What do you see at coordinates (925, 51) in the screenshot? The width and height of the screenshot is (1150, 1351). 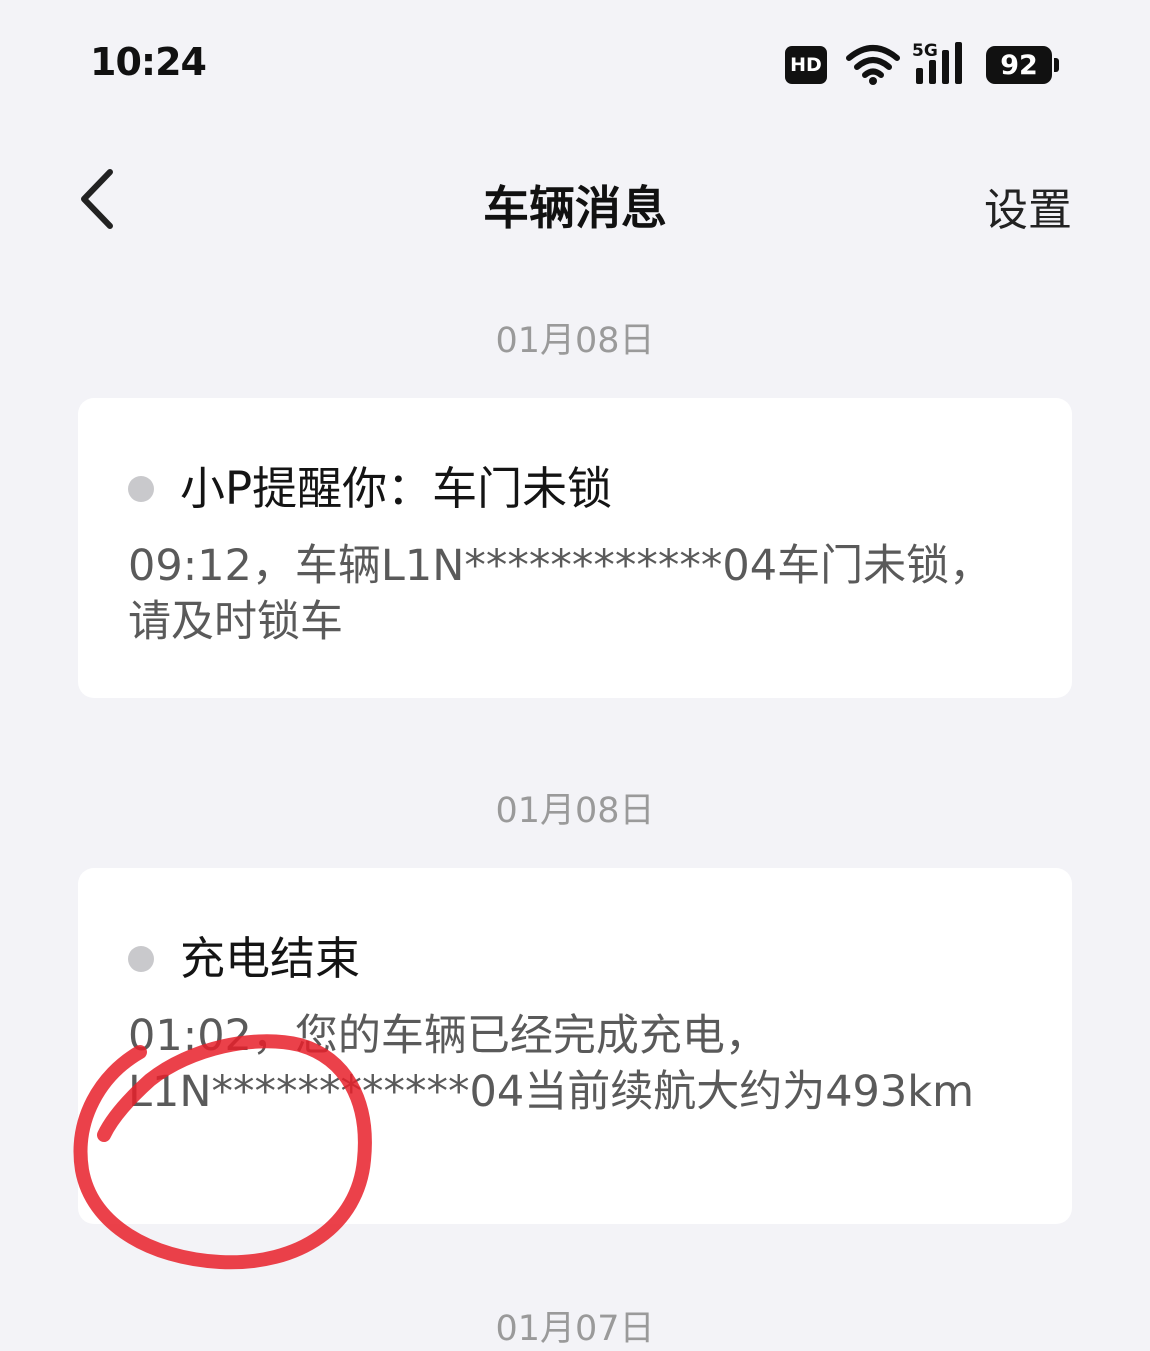 I see `network-type-label: 5G` at bounding box center [925, 51].